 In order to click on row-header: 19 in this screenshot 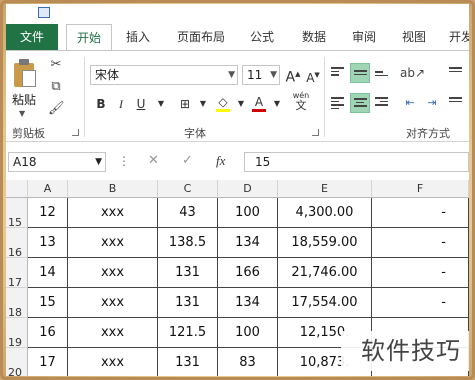, I will do `click(17, 333)`.